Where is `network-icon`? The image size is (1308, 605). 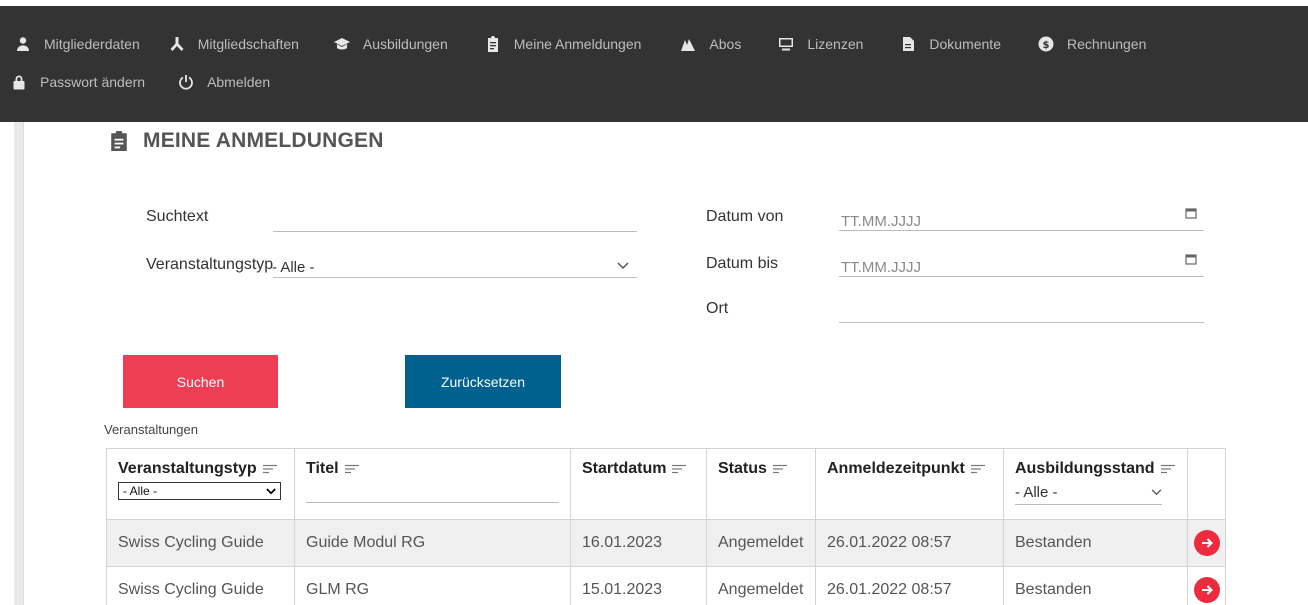 network-icon is located at coordinates (177, 44).